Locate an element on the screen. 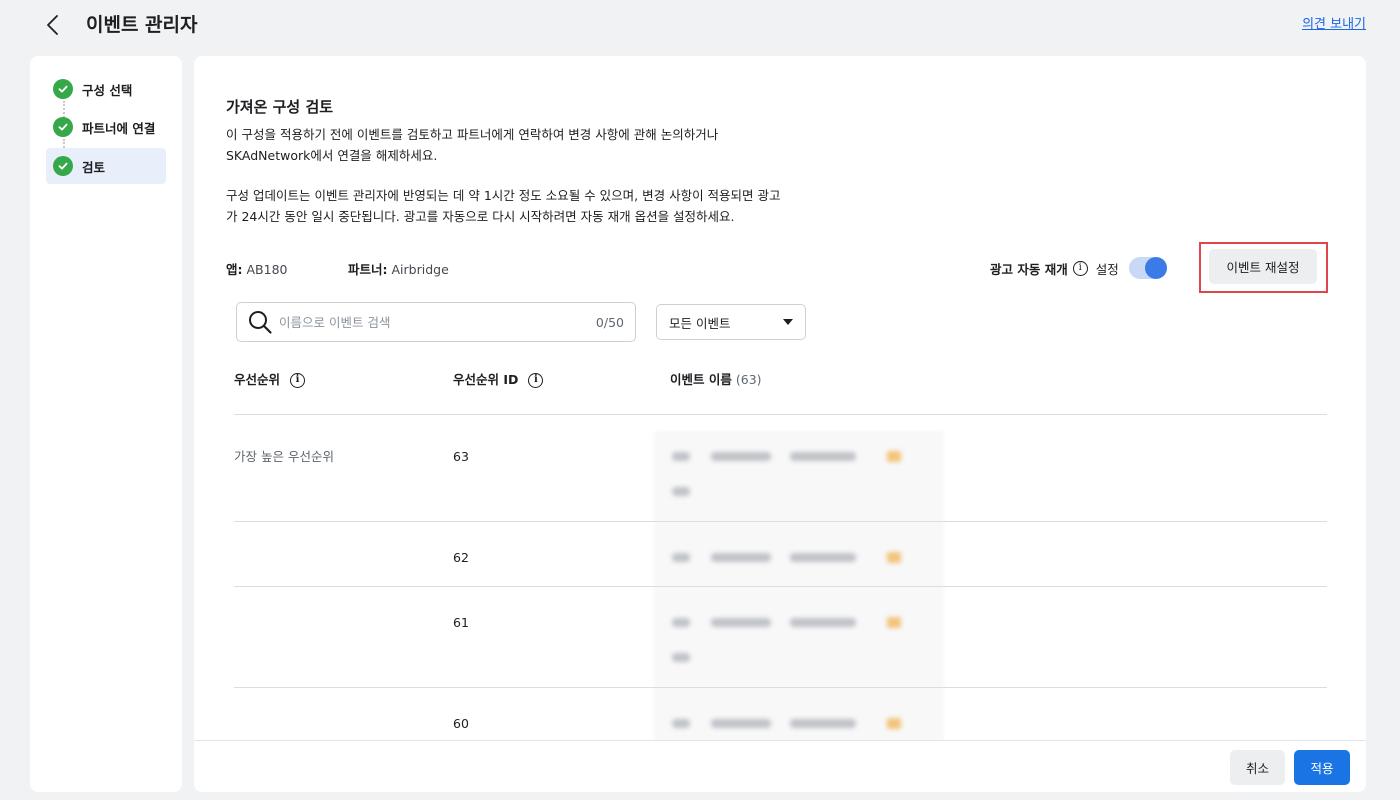 The width and height of the screenshot is (1400, 800). search-char-count: 0/50 is located at coordinates (609, 322).